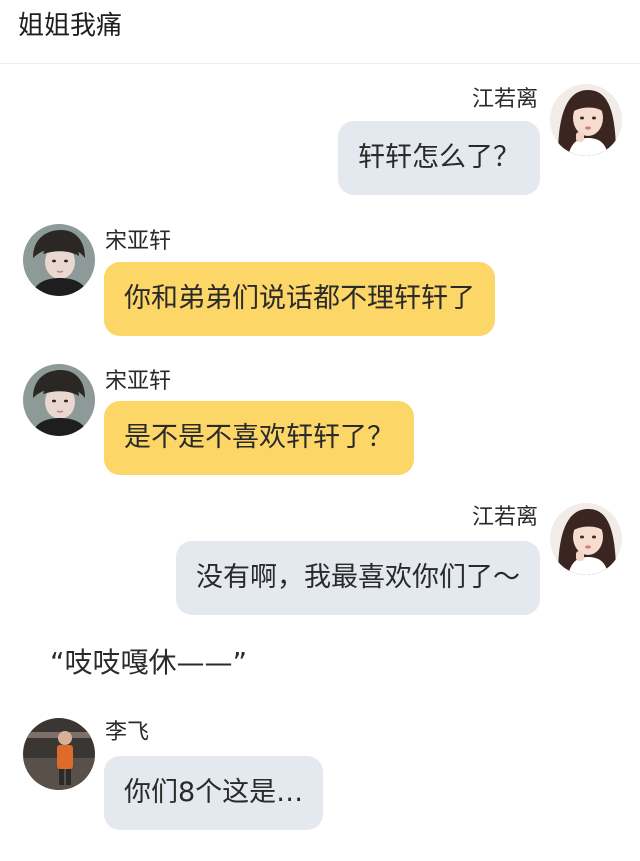 This screenshot has height=861, width=640. What do you see at coordinates (70, 26) in the screenshot?
I see `chat-title: 姐姐我痛` at bounding box center [70, 26].